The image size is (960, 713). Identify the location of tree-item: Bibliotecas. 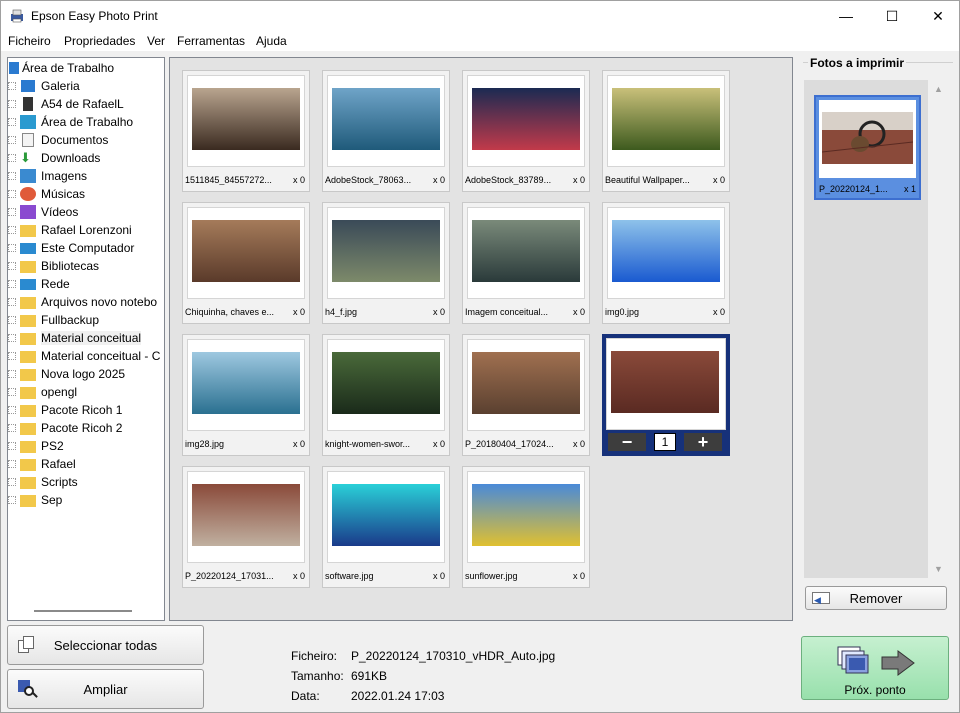
(86, 266).